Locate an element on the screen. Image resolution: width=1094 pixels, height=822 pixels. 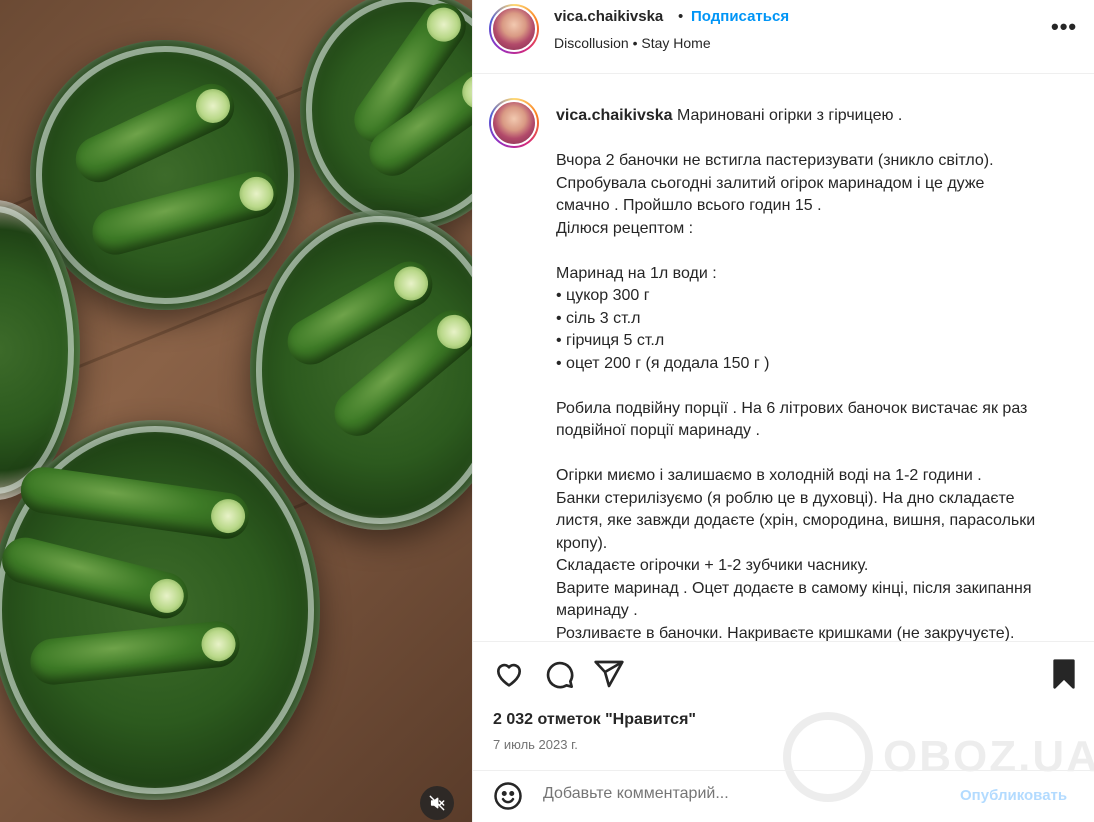
heart-icon is located at coordinates (509, 674).